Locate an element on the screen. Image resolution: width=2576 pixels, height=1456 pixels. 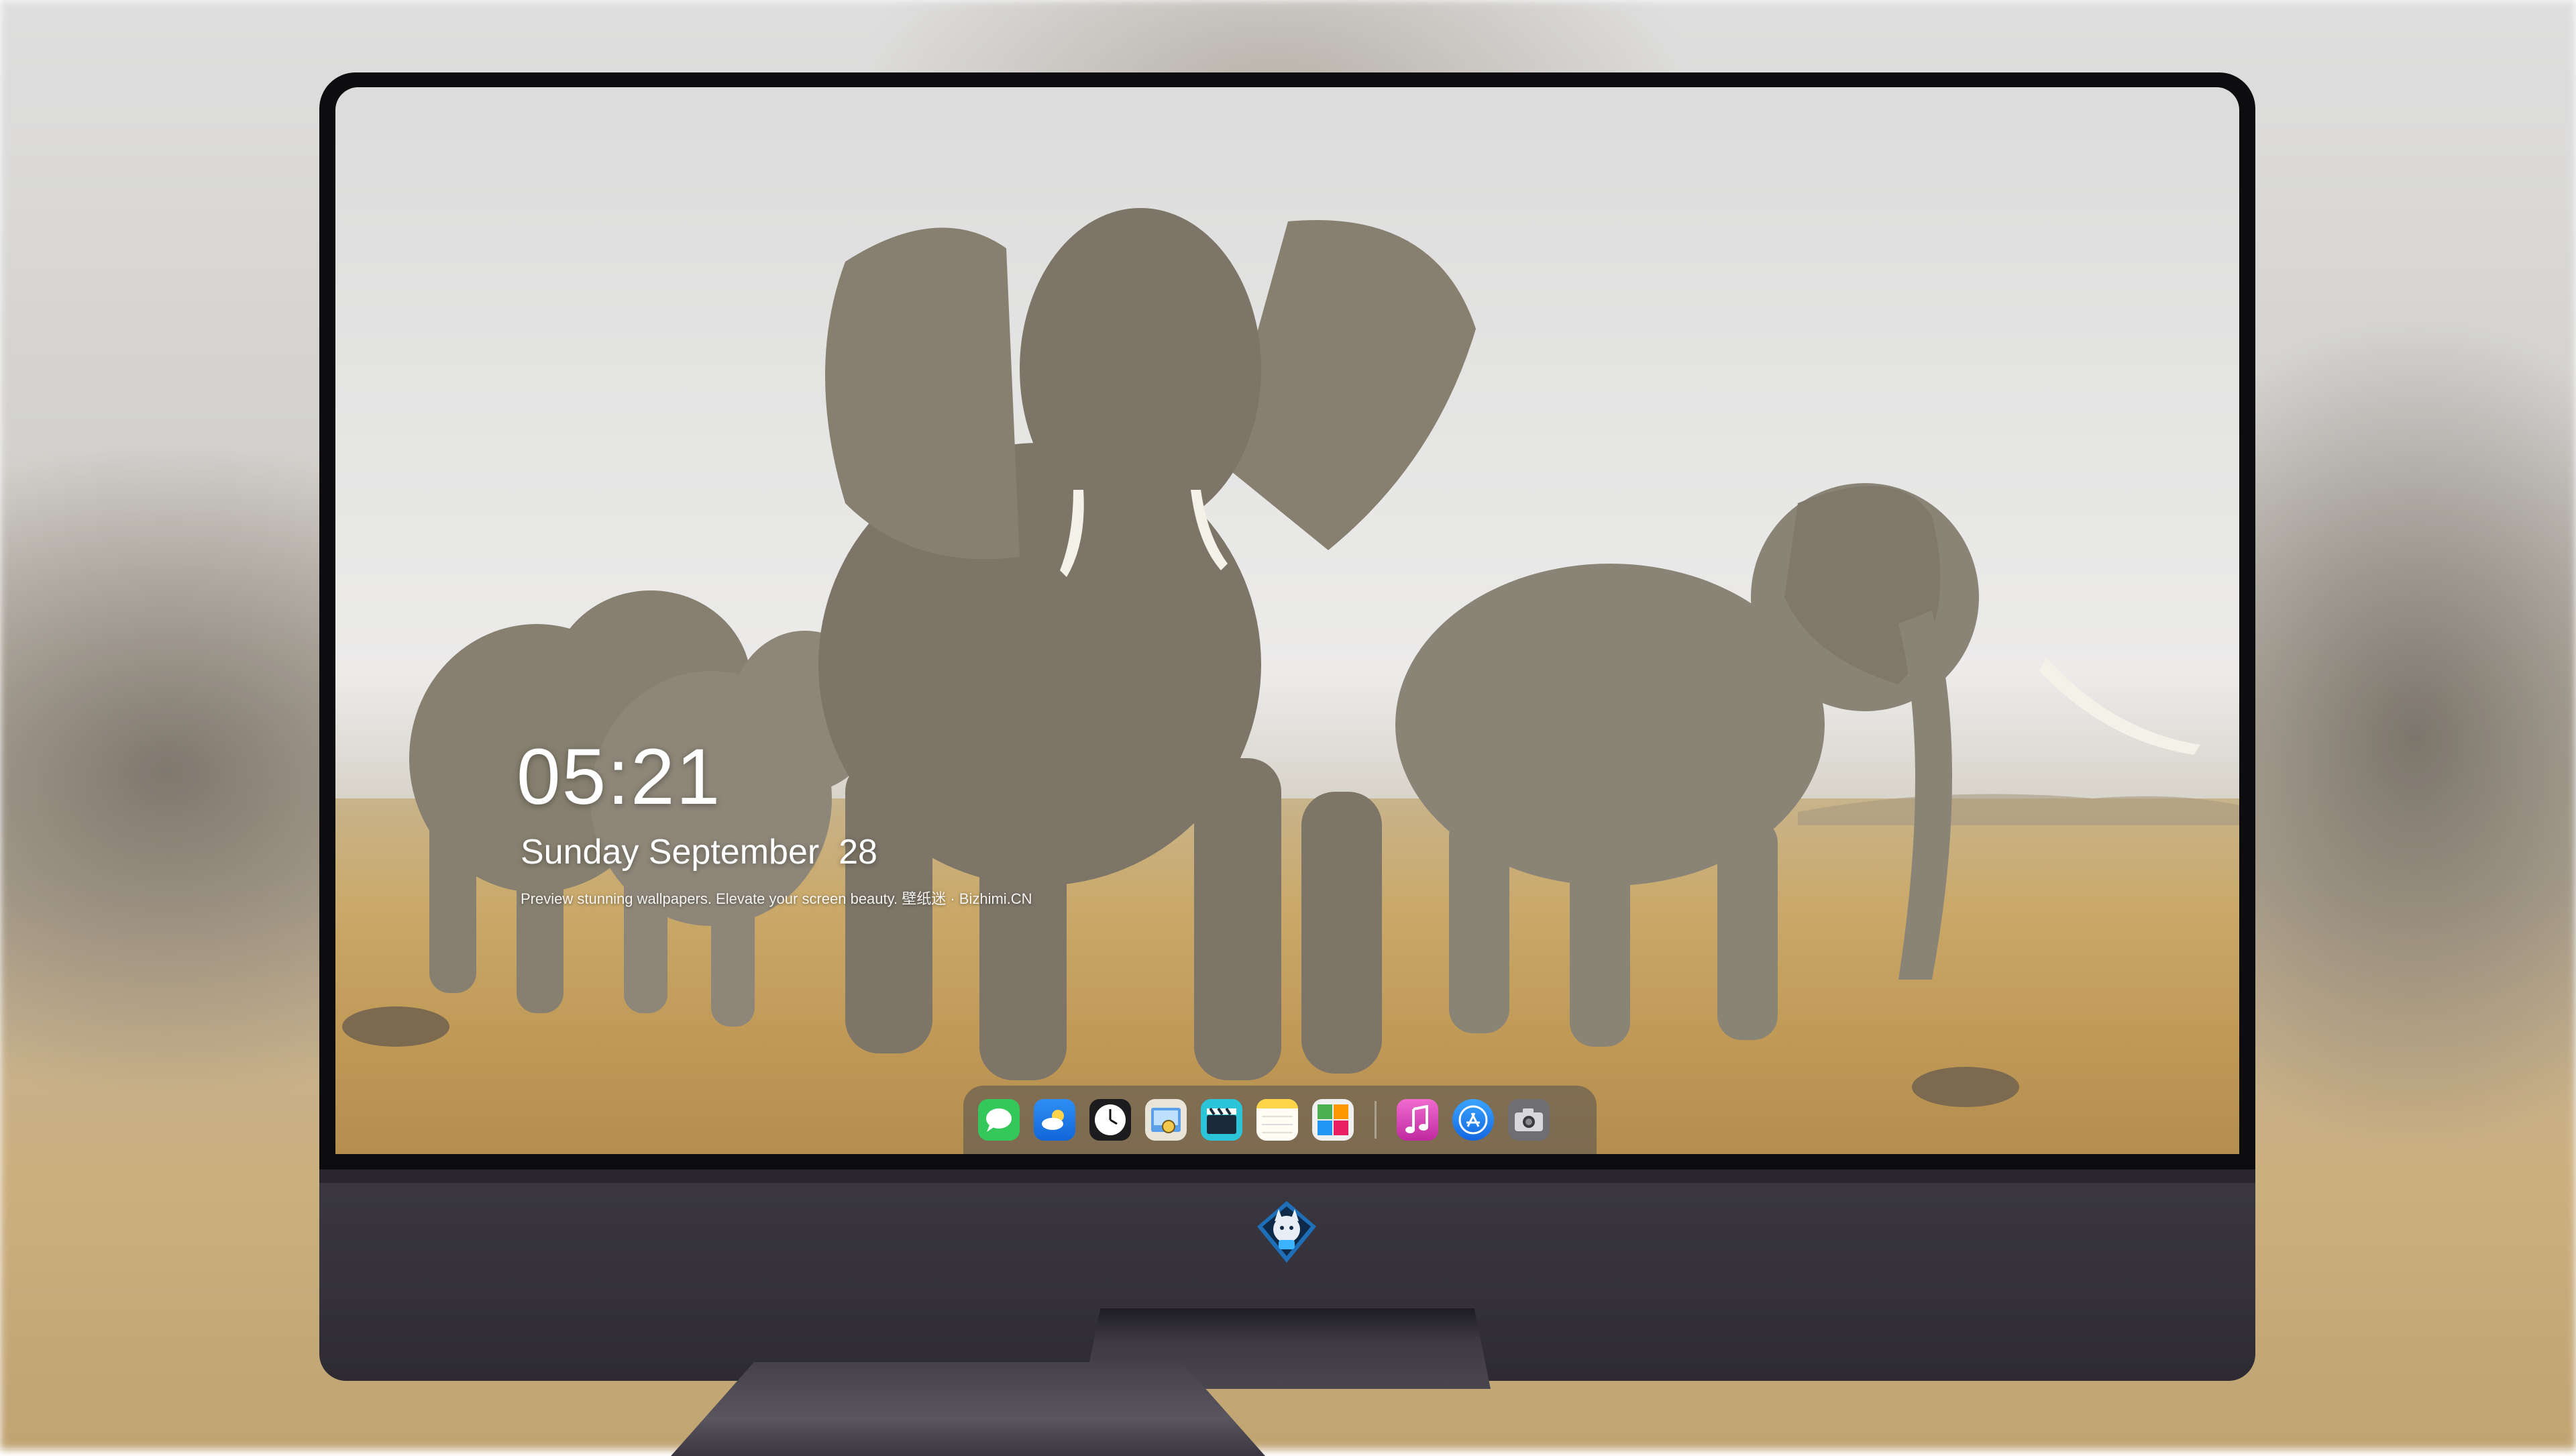
dock is located at coordinates (1280, 1120).